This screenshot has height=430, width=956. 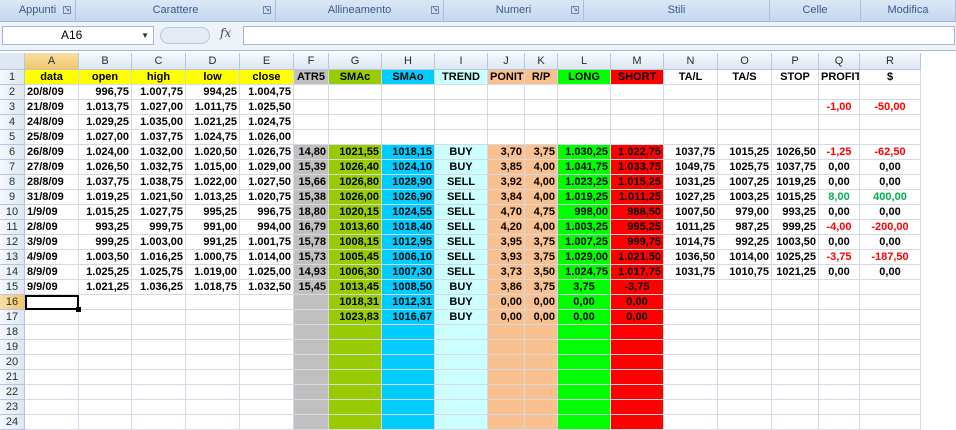 I want to click on cell-f1: ATR5, so click(x=311, y=77).